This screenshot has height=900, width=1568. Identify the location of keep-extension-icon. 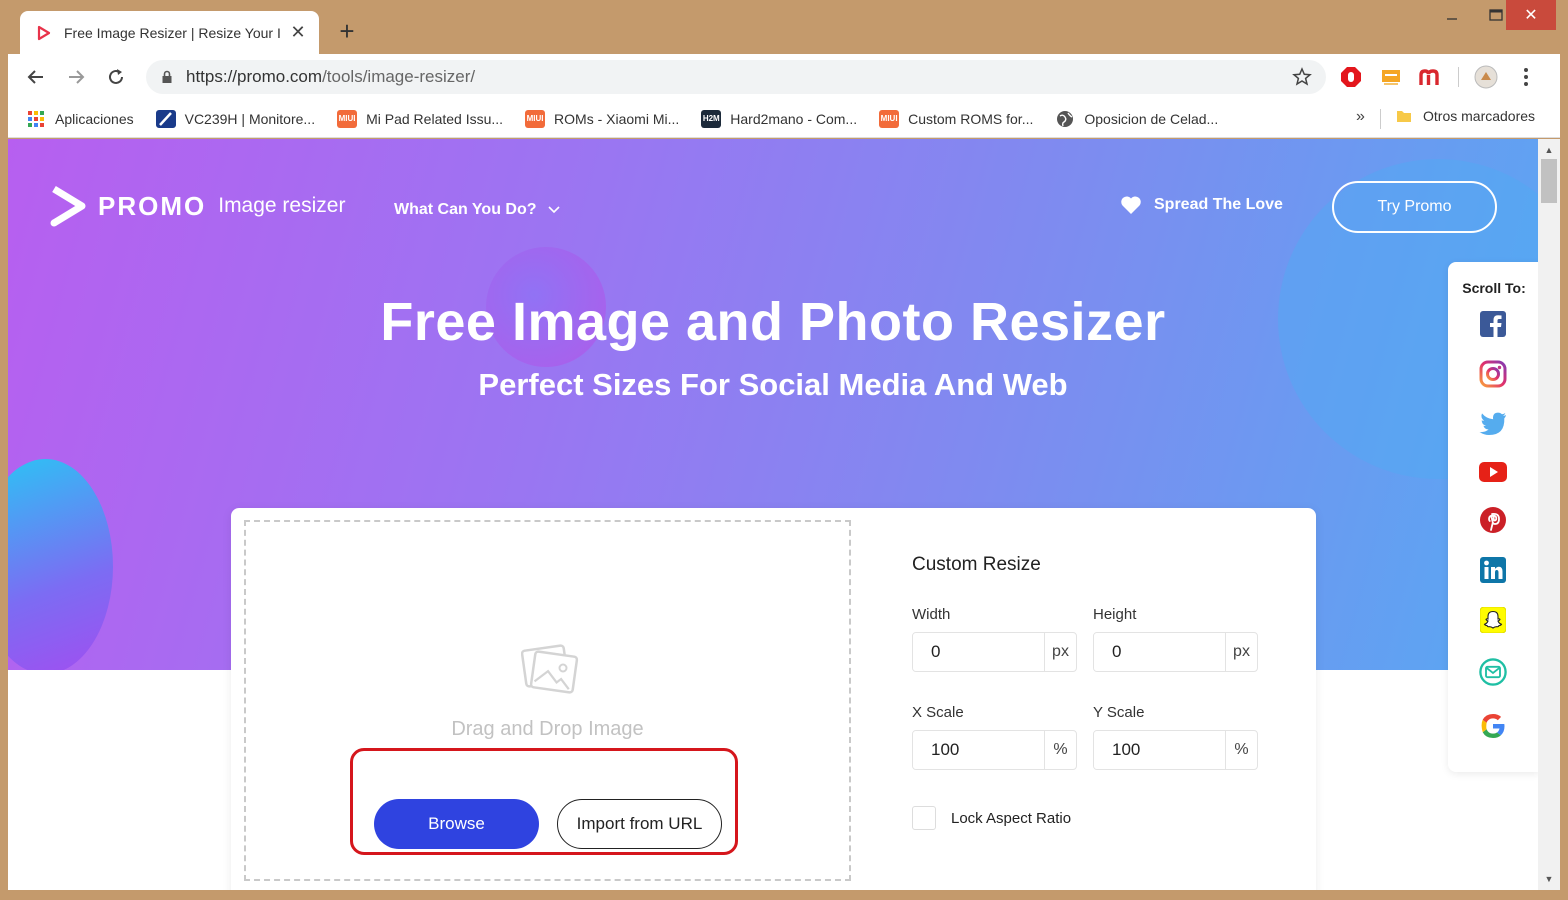
(1391, 77).